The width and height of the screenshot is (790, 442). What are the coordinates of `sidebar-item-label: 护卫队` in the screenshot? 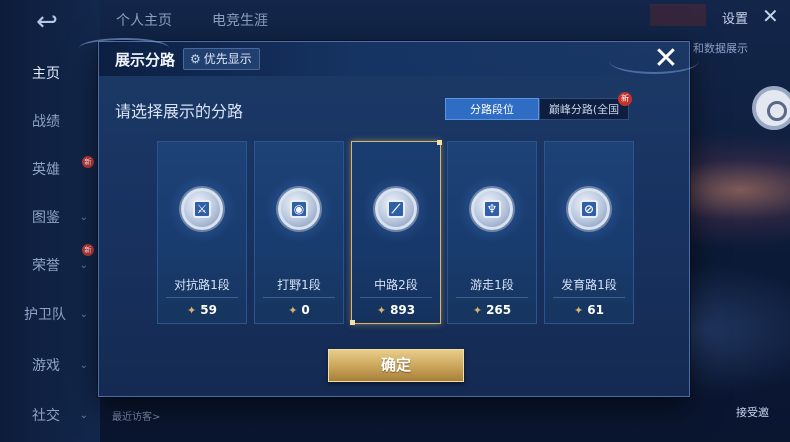 It's located at (45, 315).